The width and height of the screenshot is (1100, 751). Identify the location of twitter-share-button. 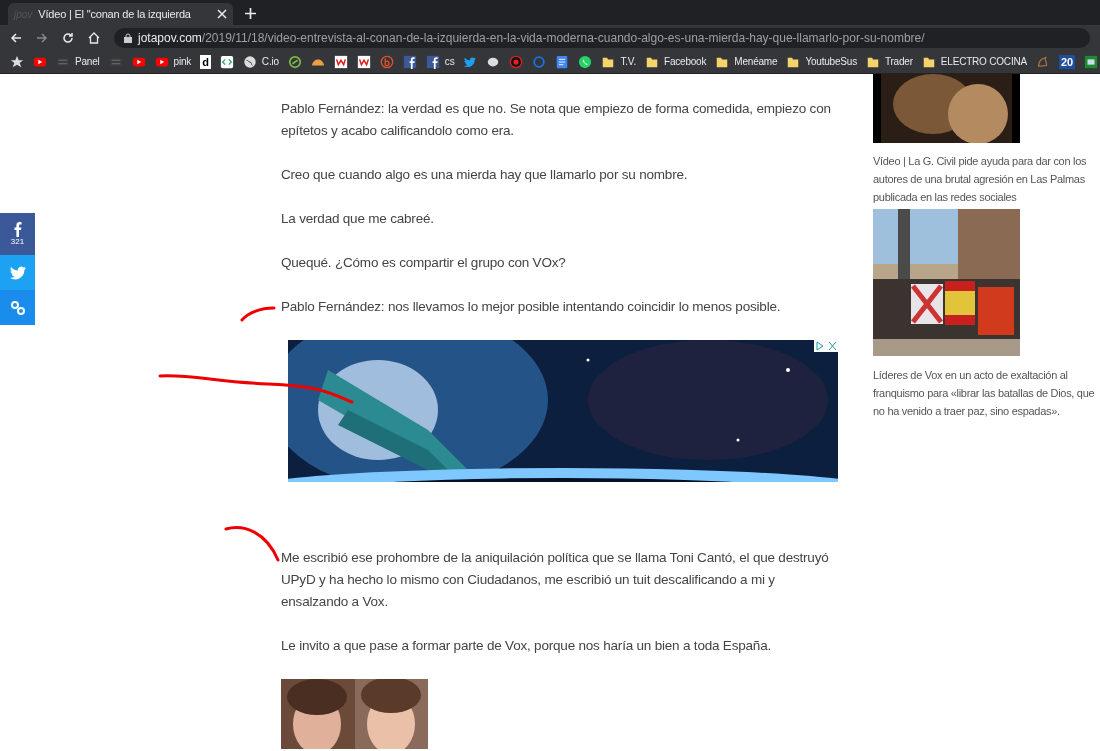
(17, 272).